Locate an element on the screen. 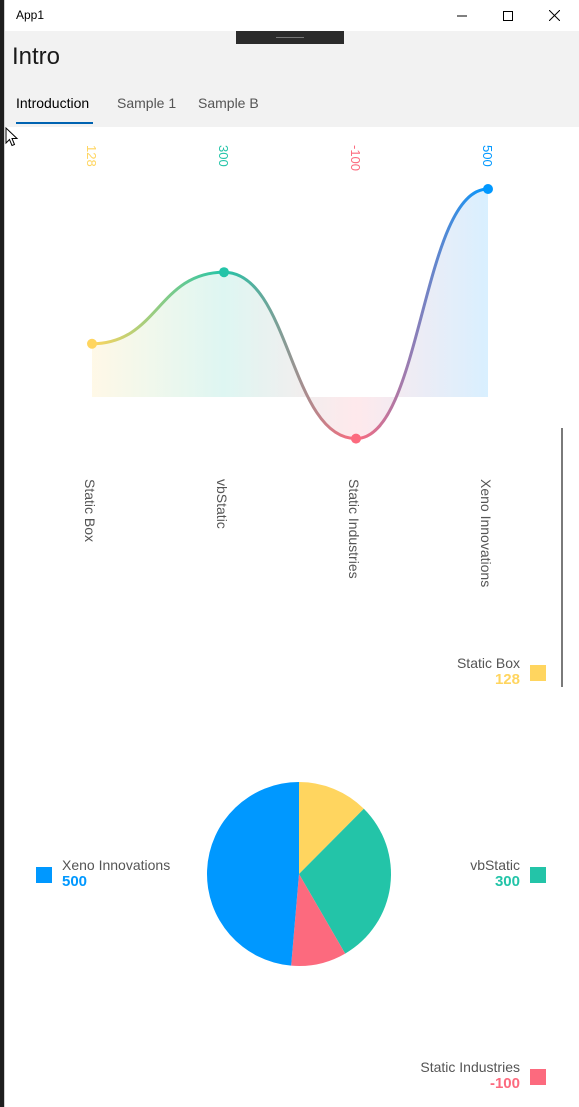  active-tab-indicator is located at coordinates (54, 123).